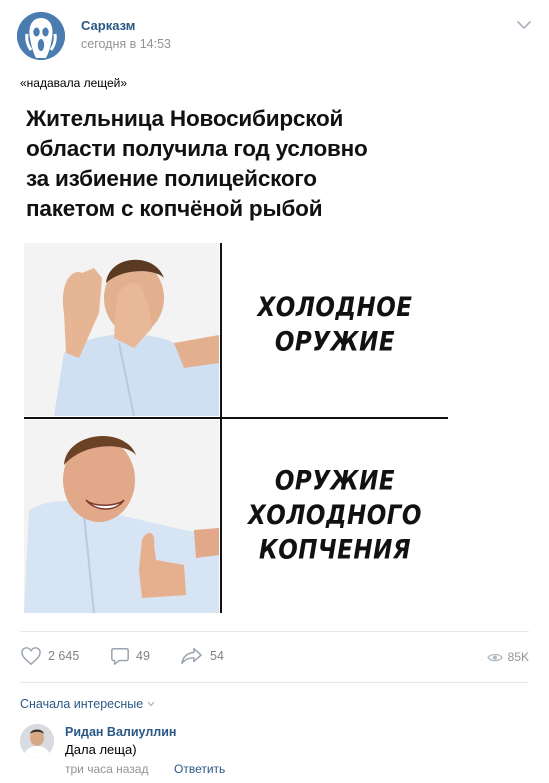 The width and height of the screenshot is (549, 783). I want to click on reply-button: Ответить, so click(199, 769).